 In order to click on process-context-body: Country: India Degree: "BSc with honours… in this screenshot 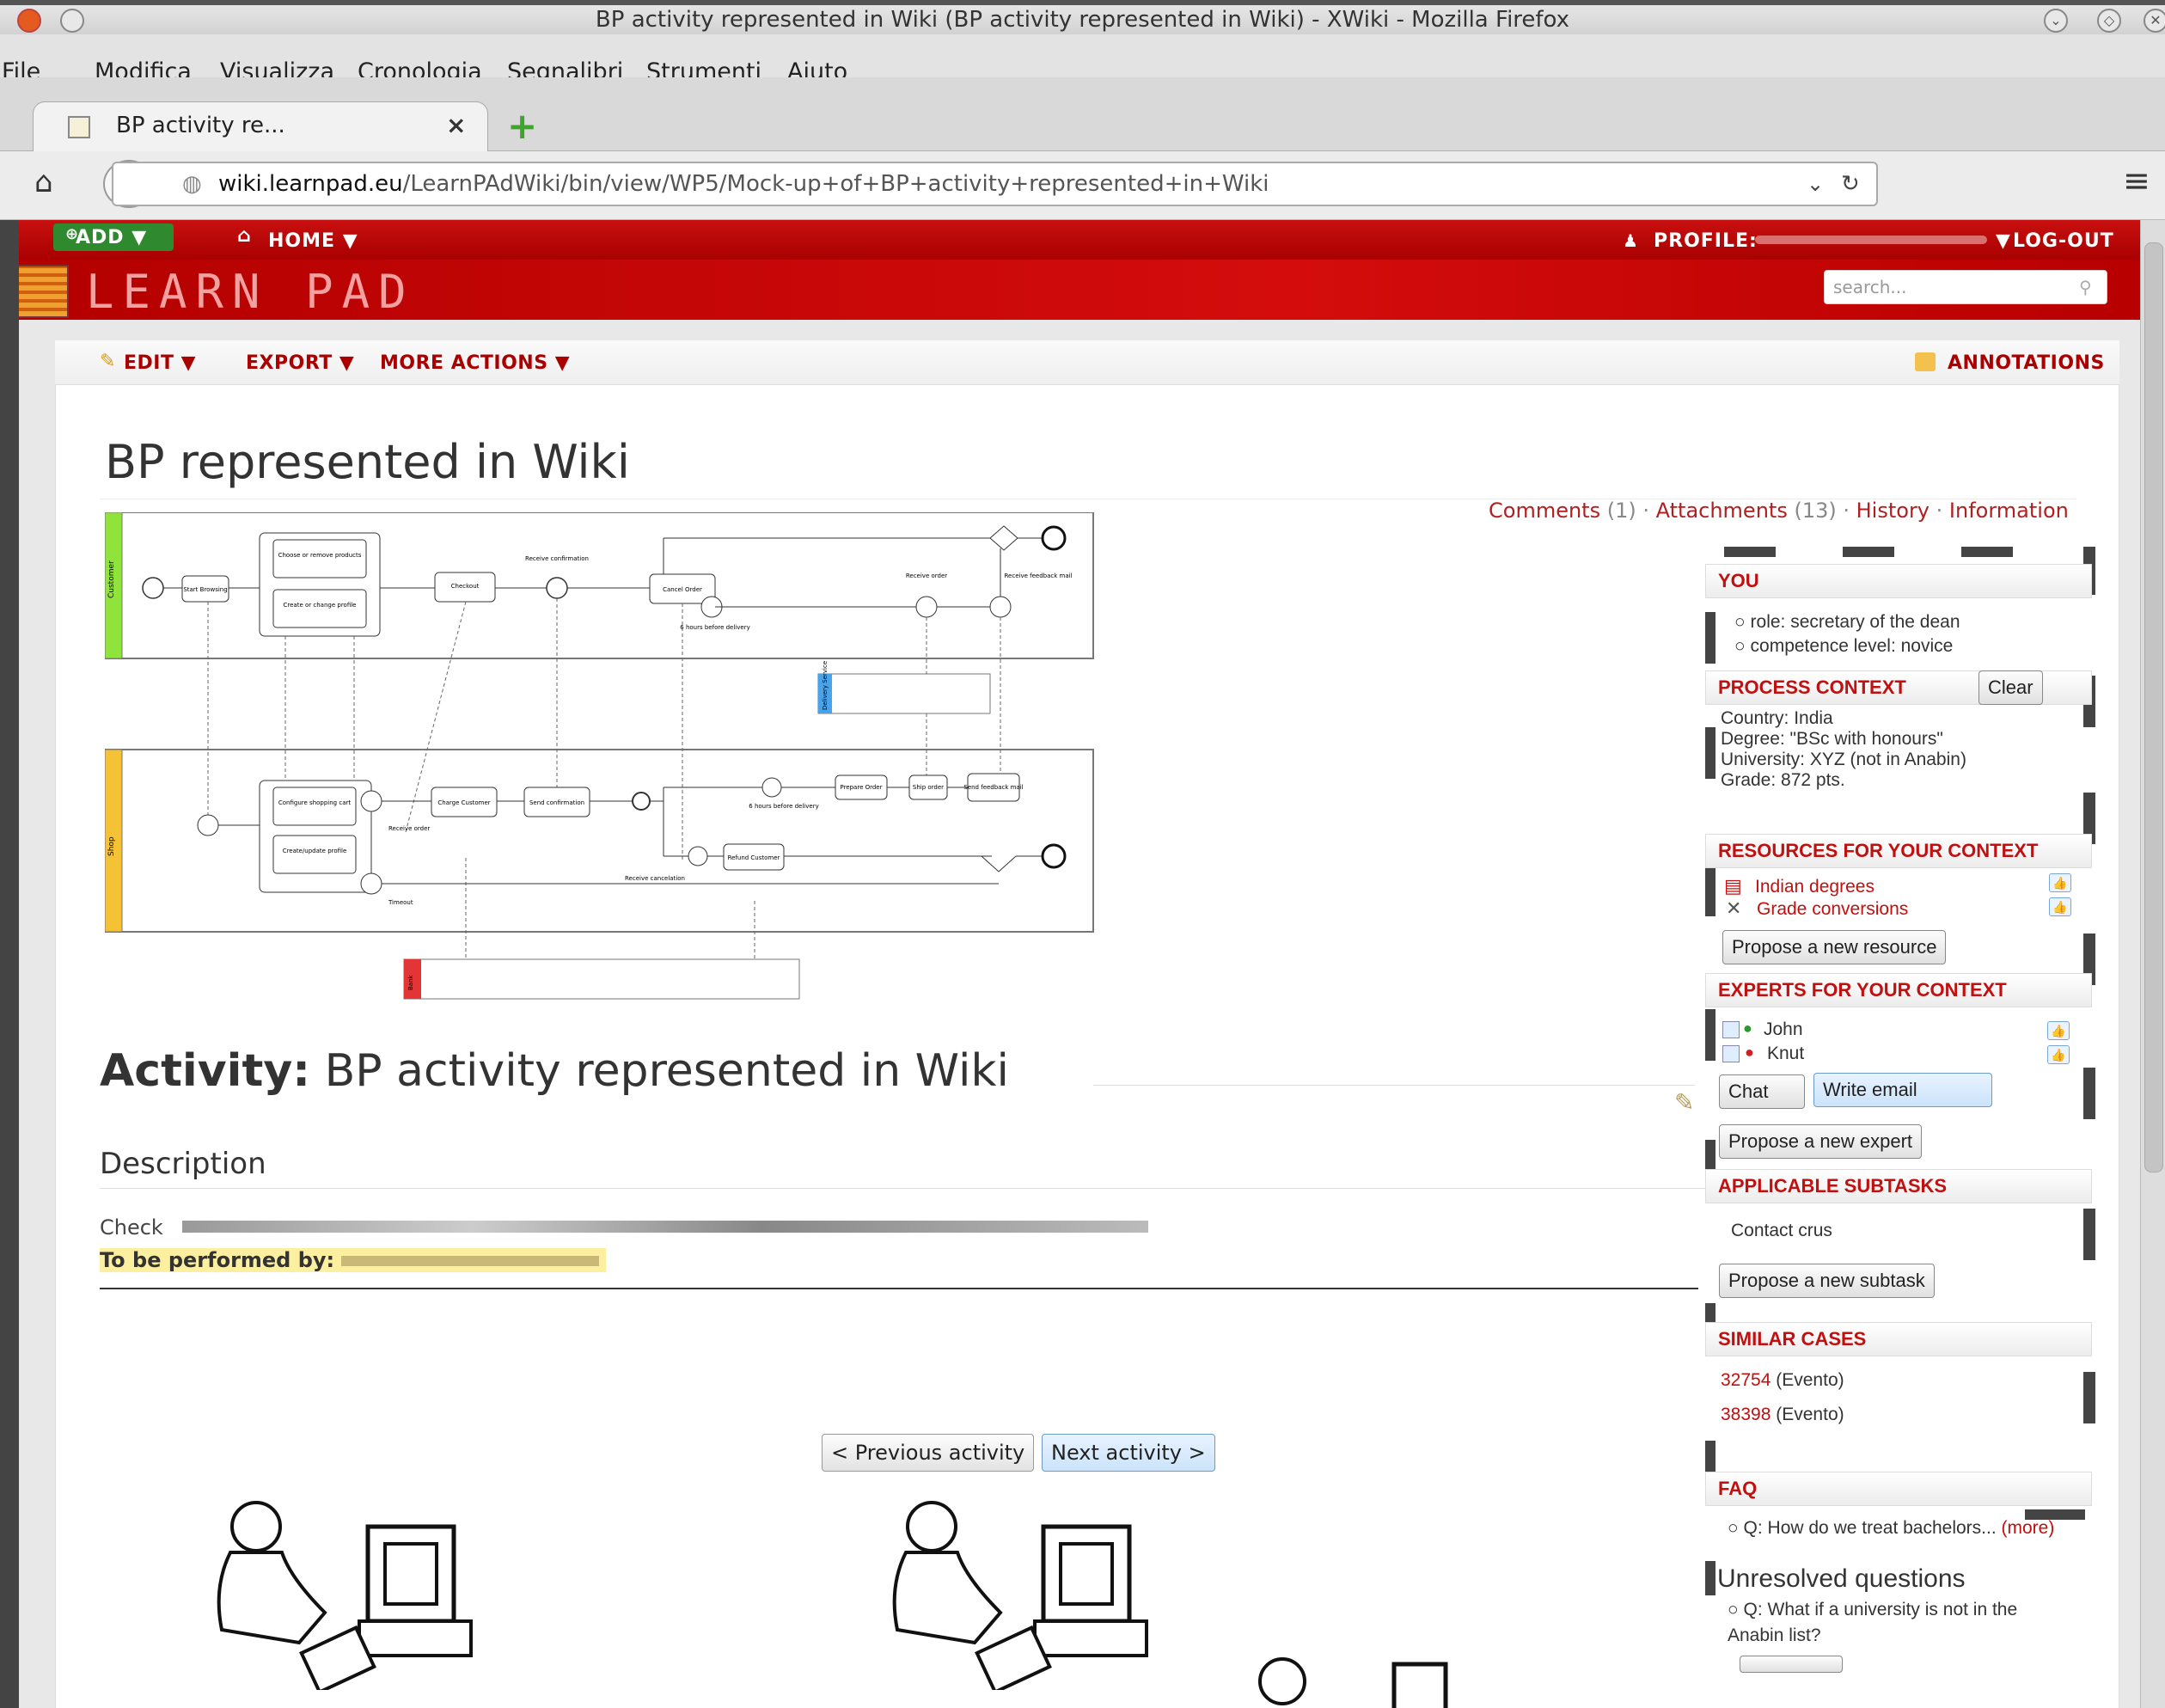, I will do `click(1914, 749)`.